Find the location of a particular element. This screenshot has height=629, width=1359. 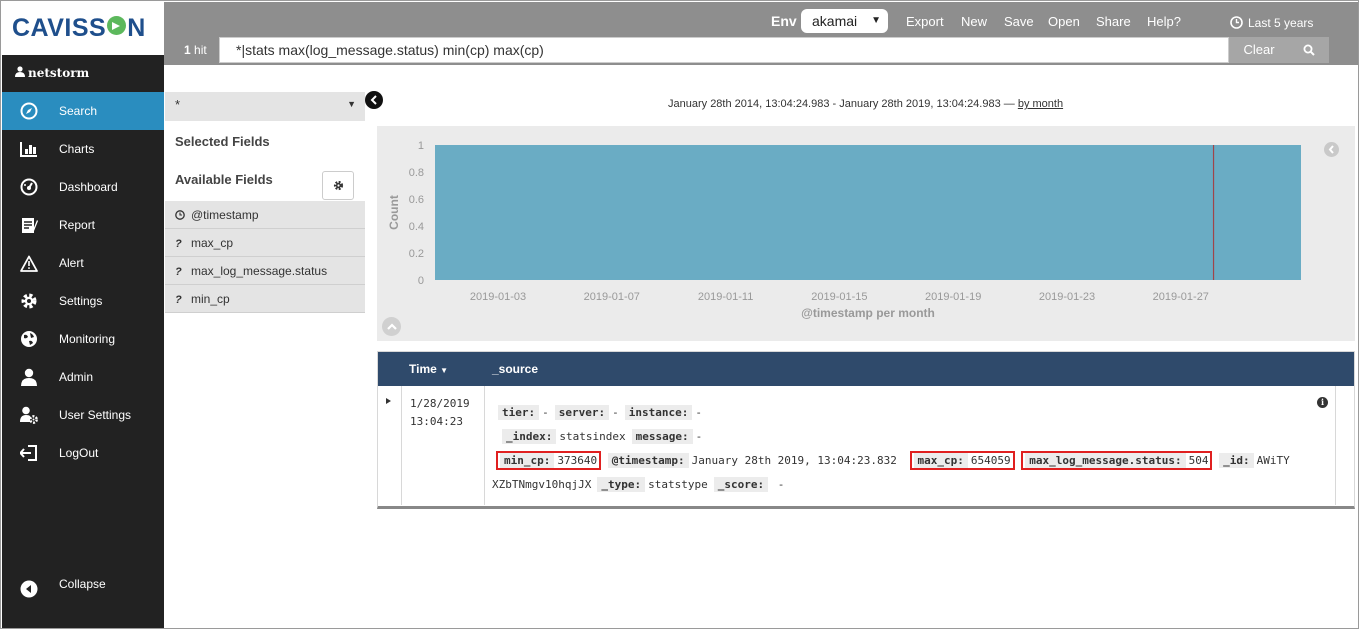

report-icon is located at coordinates (29, 225).